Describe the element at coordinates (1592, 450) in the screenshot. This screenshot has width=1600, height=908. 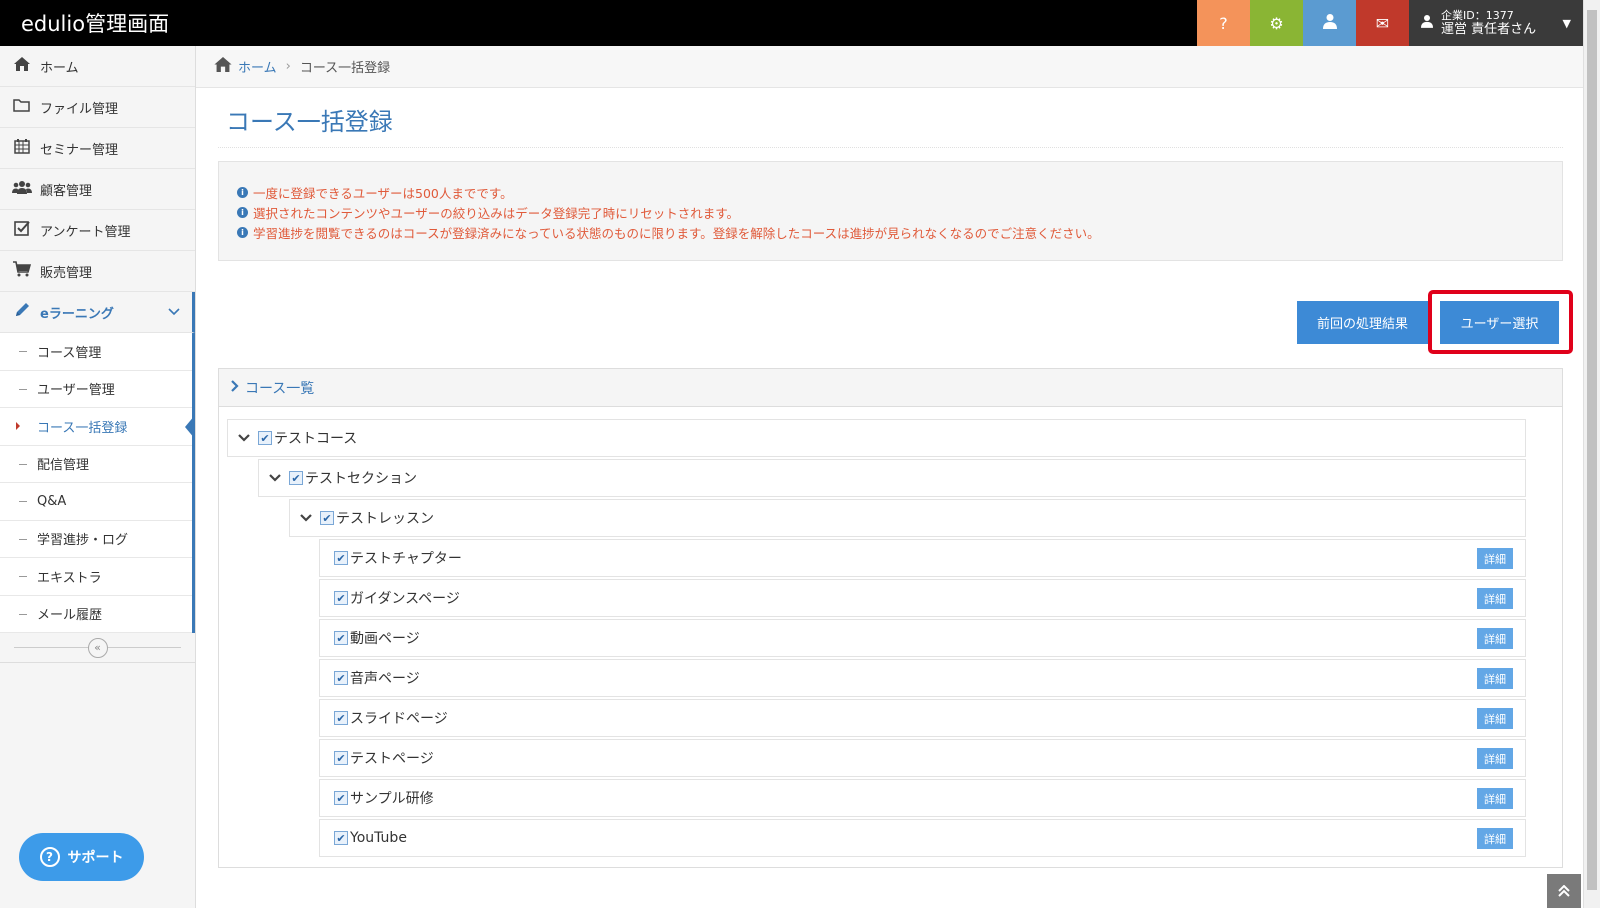
I see `scrollbar-thumb` at that location.